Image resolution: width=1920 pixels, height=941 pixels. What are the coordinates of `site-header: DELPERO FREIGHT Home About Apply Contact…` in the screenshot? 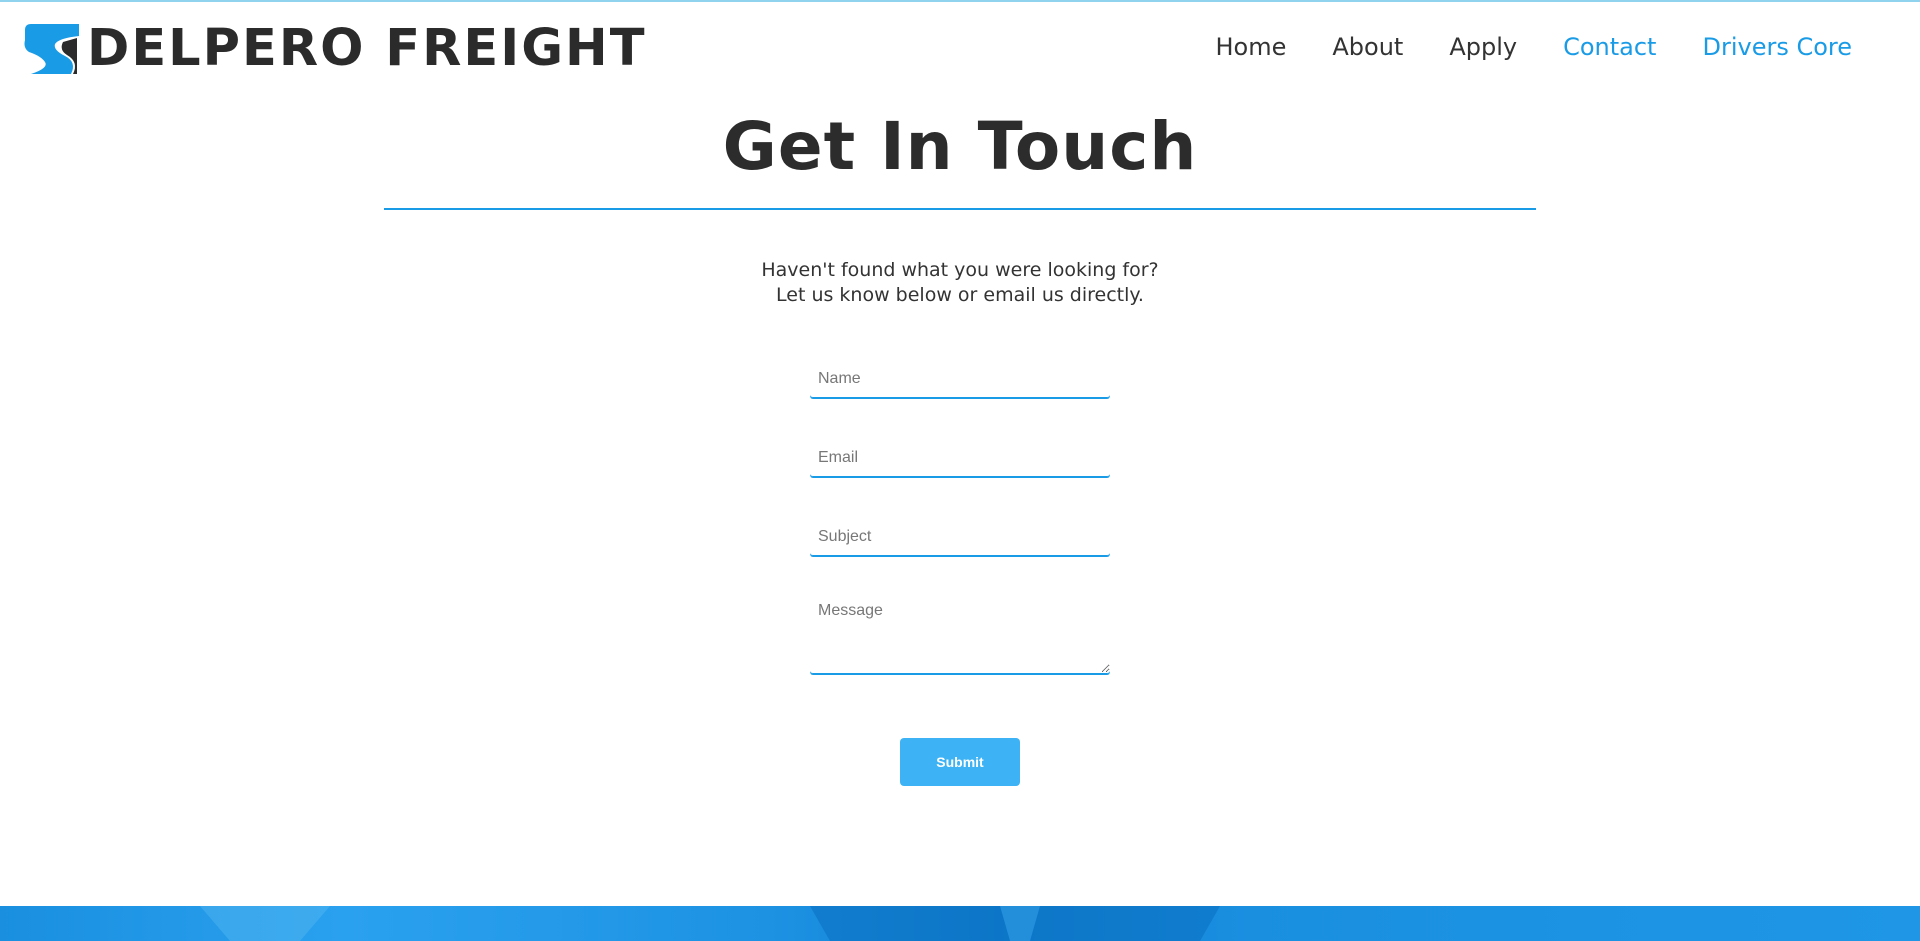 It's located at (960, 50).